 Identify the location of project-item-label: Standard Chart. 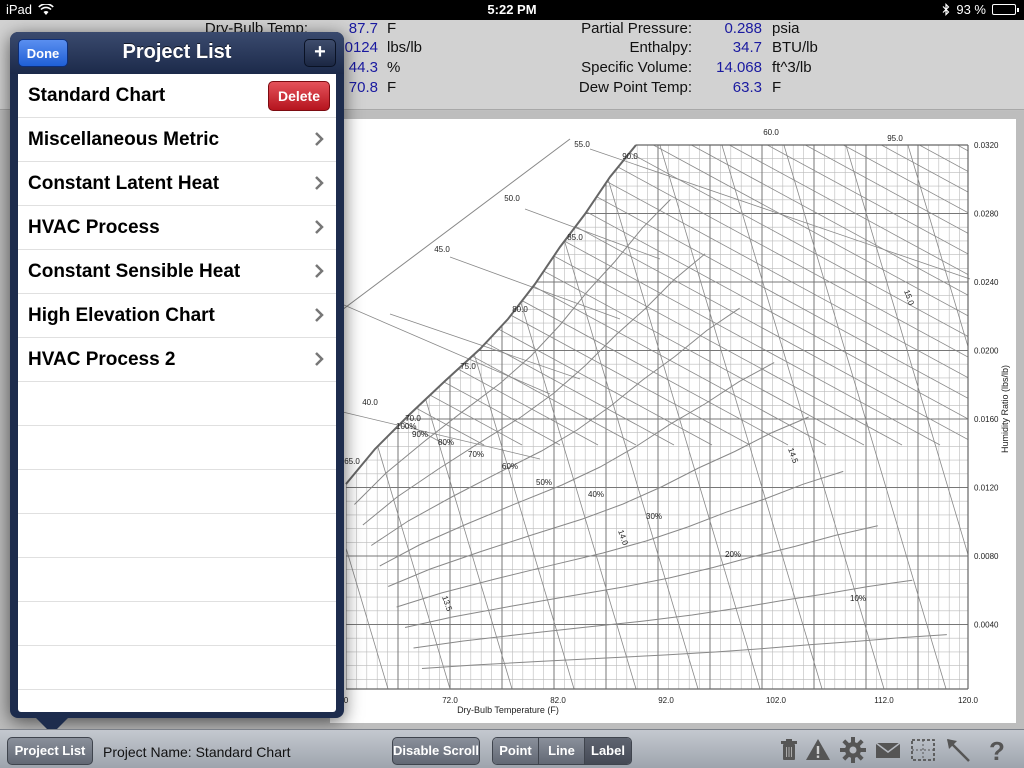
(97, 95).